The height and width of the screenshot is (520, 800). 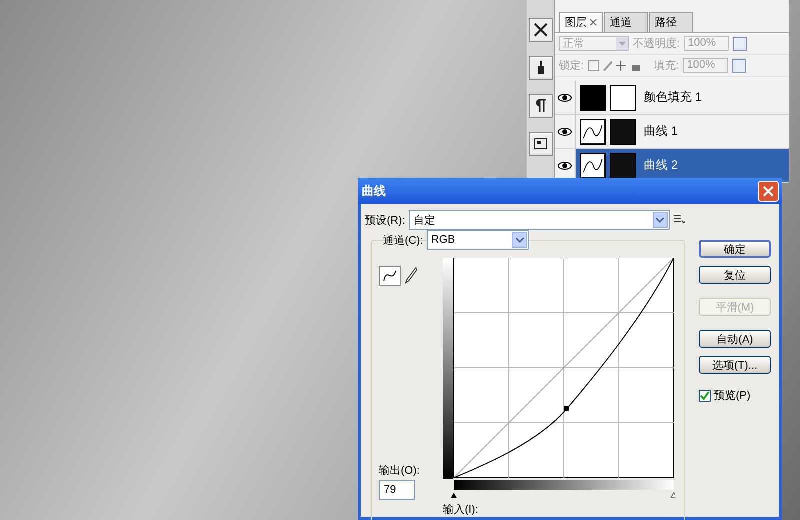 I want to click on layer-row: 颜色填充 1, so click(x=672, y=98).